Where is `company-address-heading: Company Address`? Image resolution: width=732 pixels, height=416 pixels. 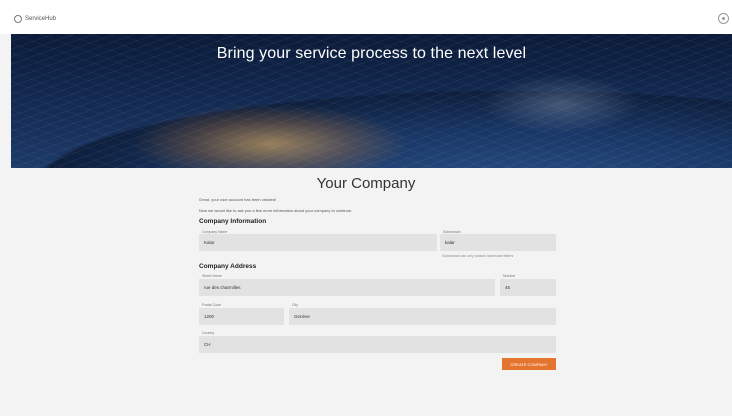
company-address-heading: Company Address is located at coordinates (228, 266).